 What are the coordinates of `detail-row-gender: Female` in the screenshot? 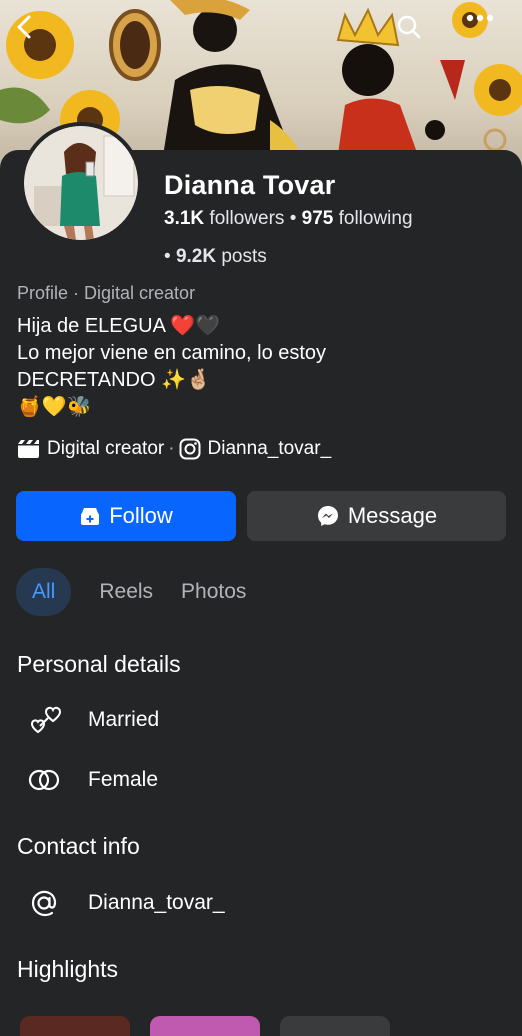 It's located at (91, 780).